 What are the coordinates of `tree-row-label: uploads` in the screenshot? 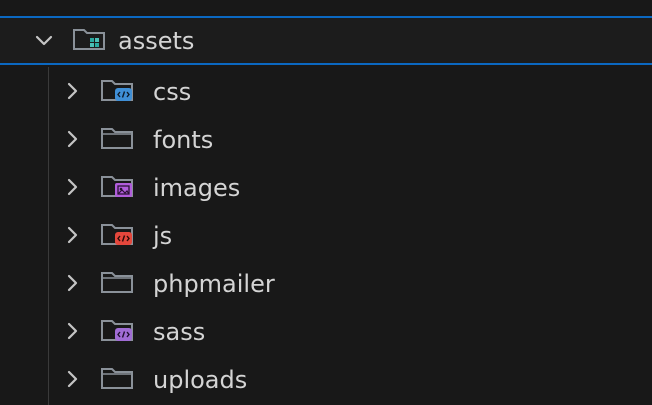 It's located at (200, 380).